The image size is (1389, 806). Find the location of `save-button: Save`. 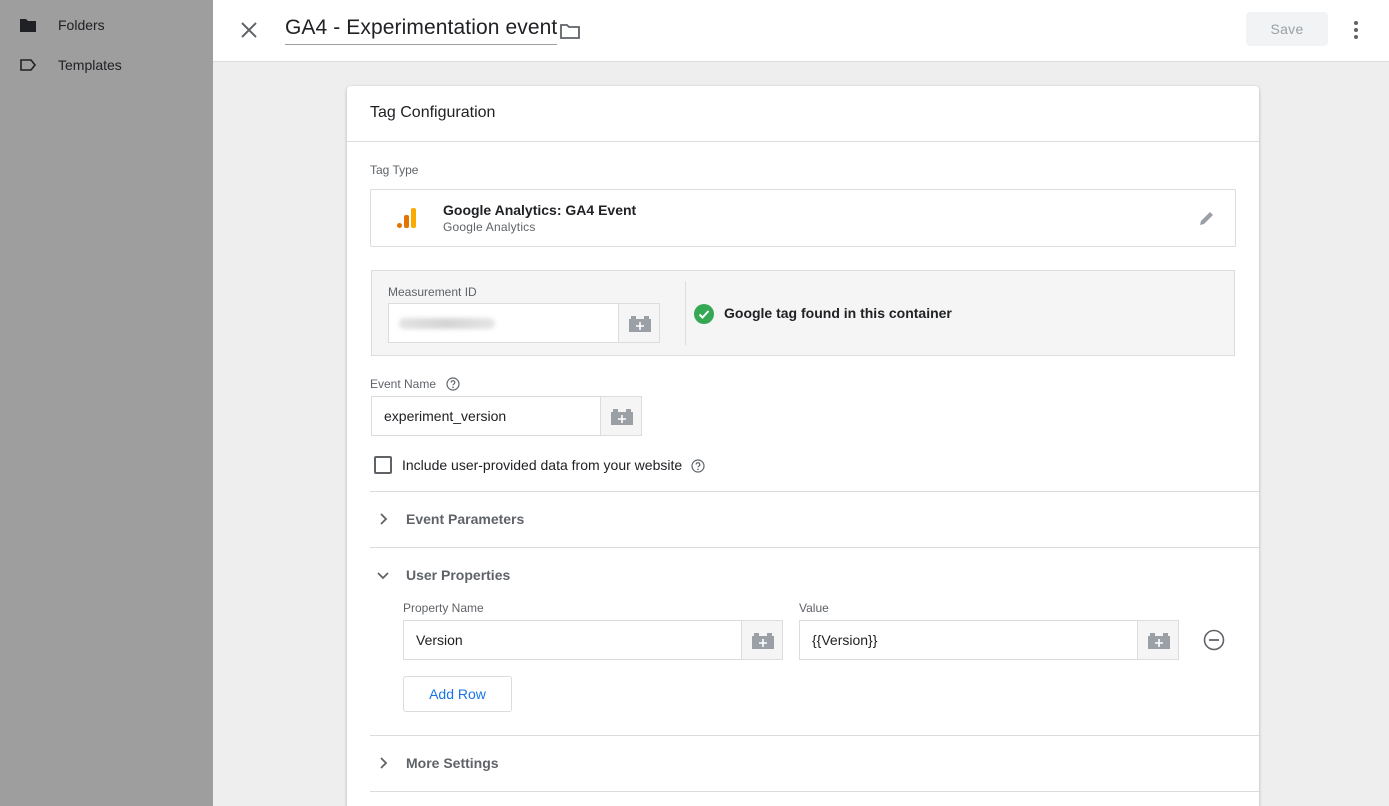

save-button: Save is located at coordinates (1287, 29).